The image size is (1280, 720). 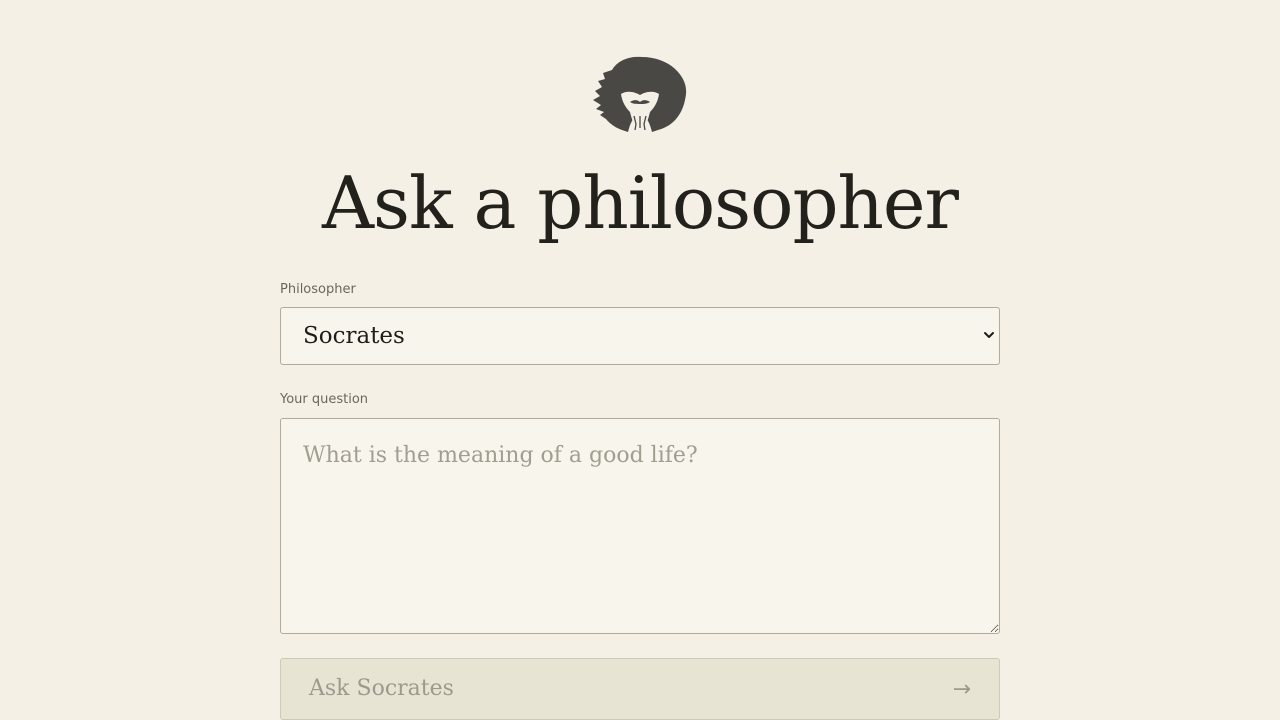 I want to click on philosopher-label: Philosopher, so click(x=318, y=289).